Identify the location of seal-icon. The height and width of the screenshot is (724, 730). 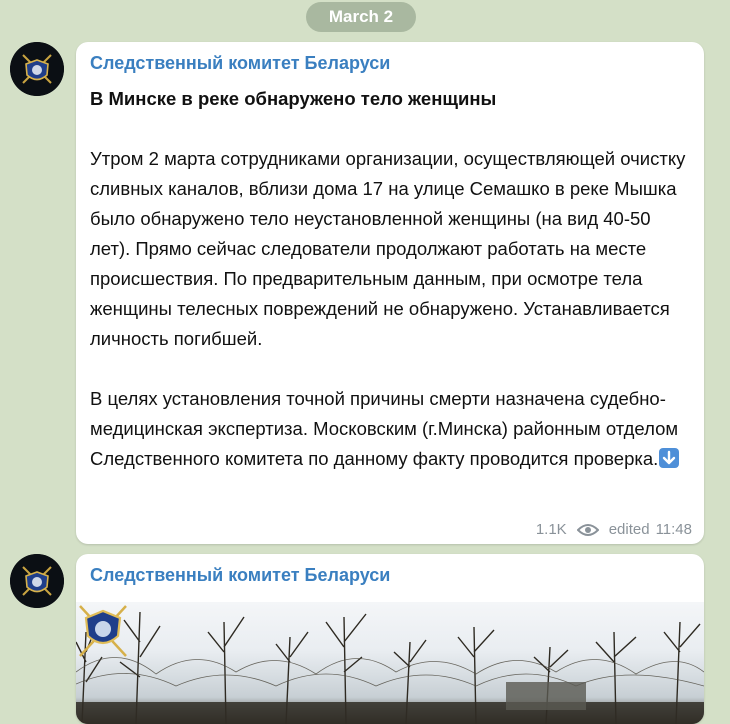
(103, 631).